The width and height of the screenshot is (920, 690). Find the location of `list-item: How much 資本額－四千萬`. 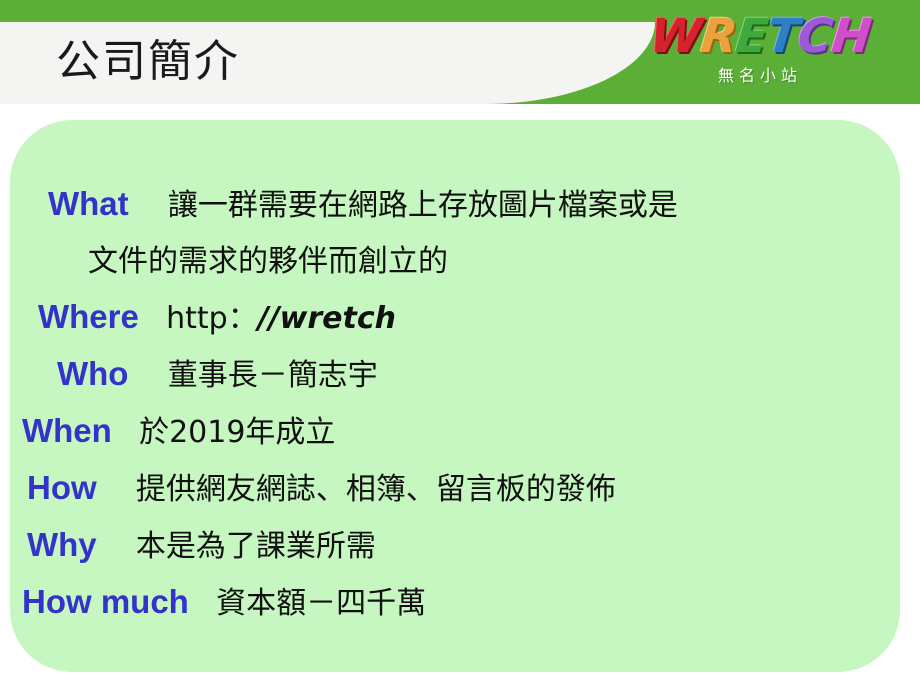

list-item: How much 資本額－四千萬 is located at coordinates (455, 602).